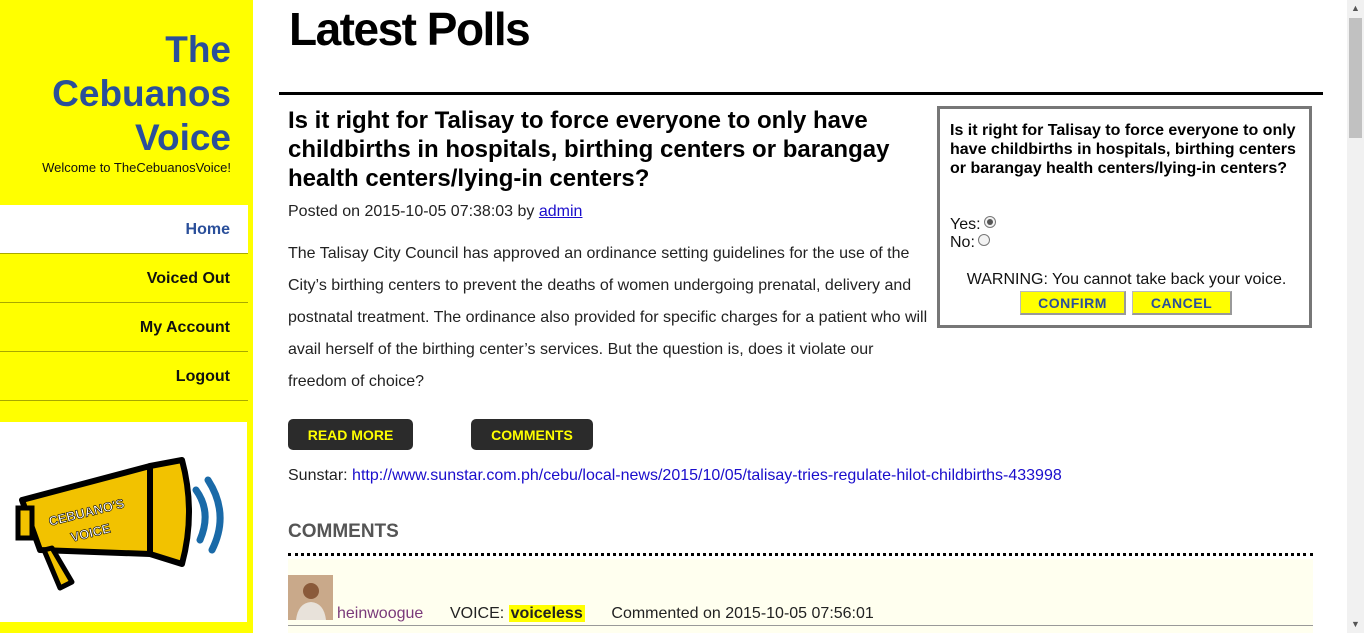  Describe the element at coordinates (1355, 624) in the screenshot. I see `scroll-down-icon: ▼` at that location.